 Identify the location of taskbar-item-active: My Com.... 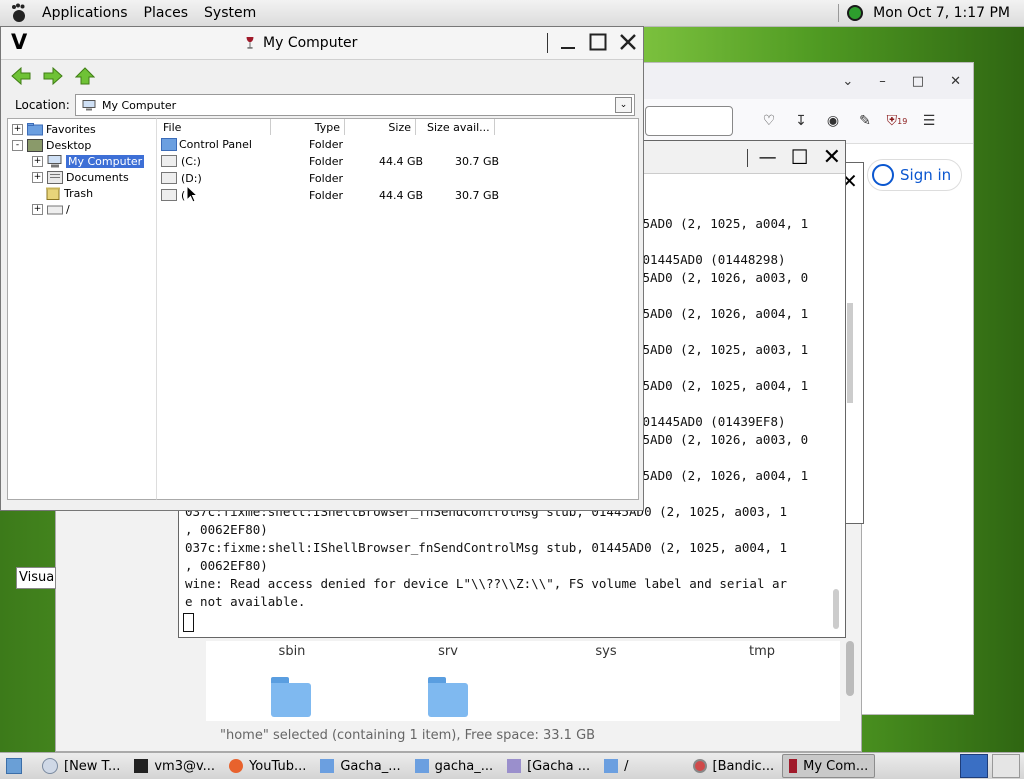
(829, 766).